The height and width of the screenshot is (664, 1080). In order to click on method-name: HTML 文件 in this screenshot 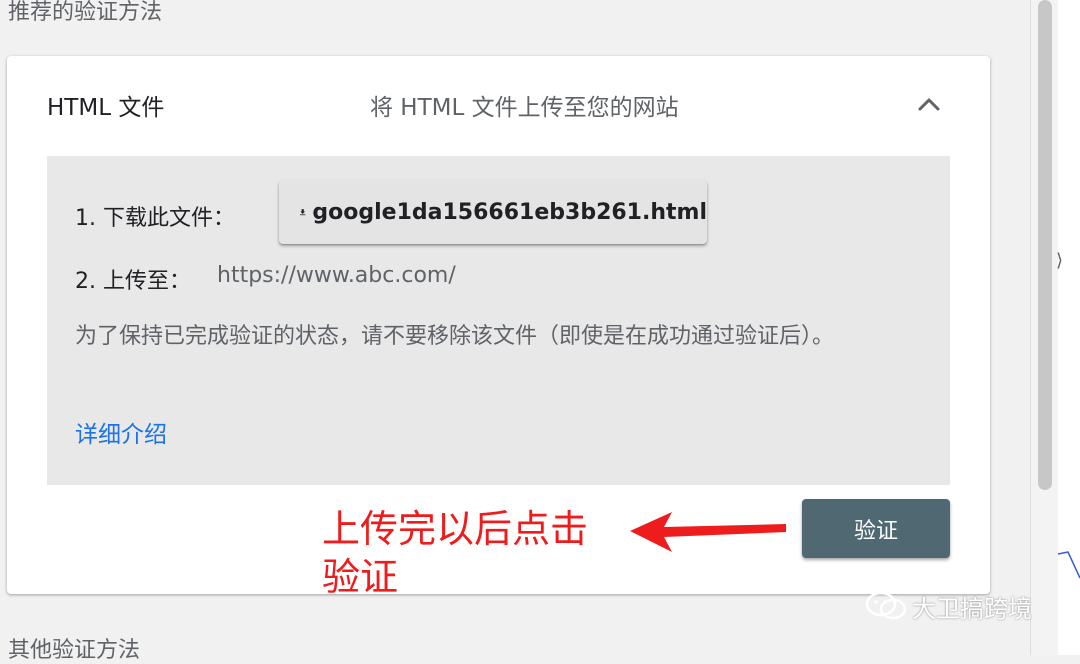, I will do `click(106, 108)`.